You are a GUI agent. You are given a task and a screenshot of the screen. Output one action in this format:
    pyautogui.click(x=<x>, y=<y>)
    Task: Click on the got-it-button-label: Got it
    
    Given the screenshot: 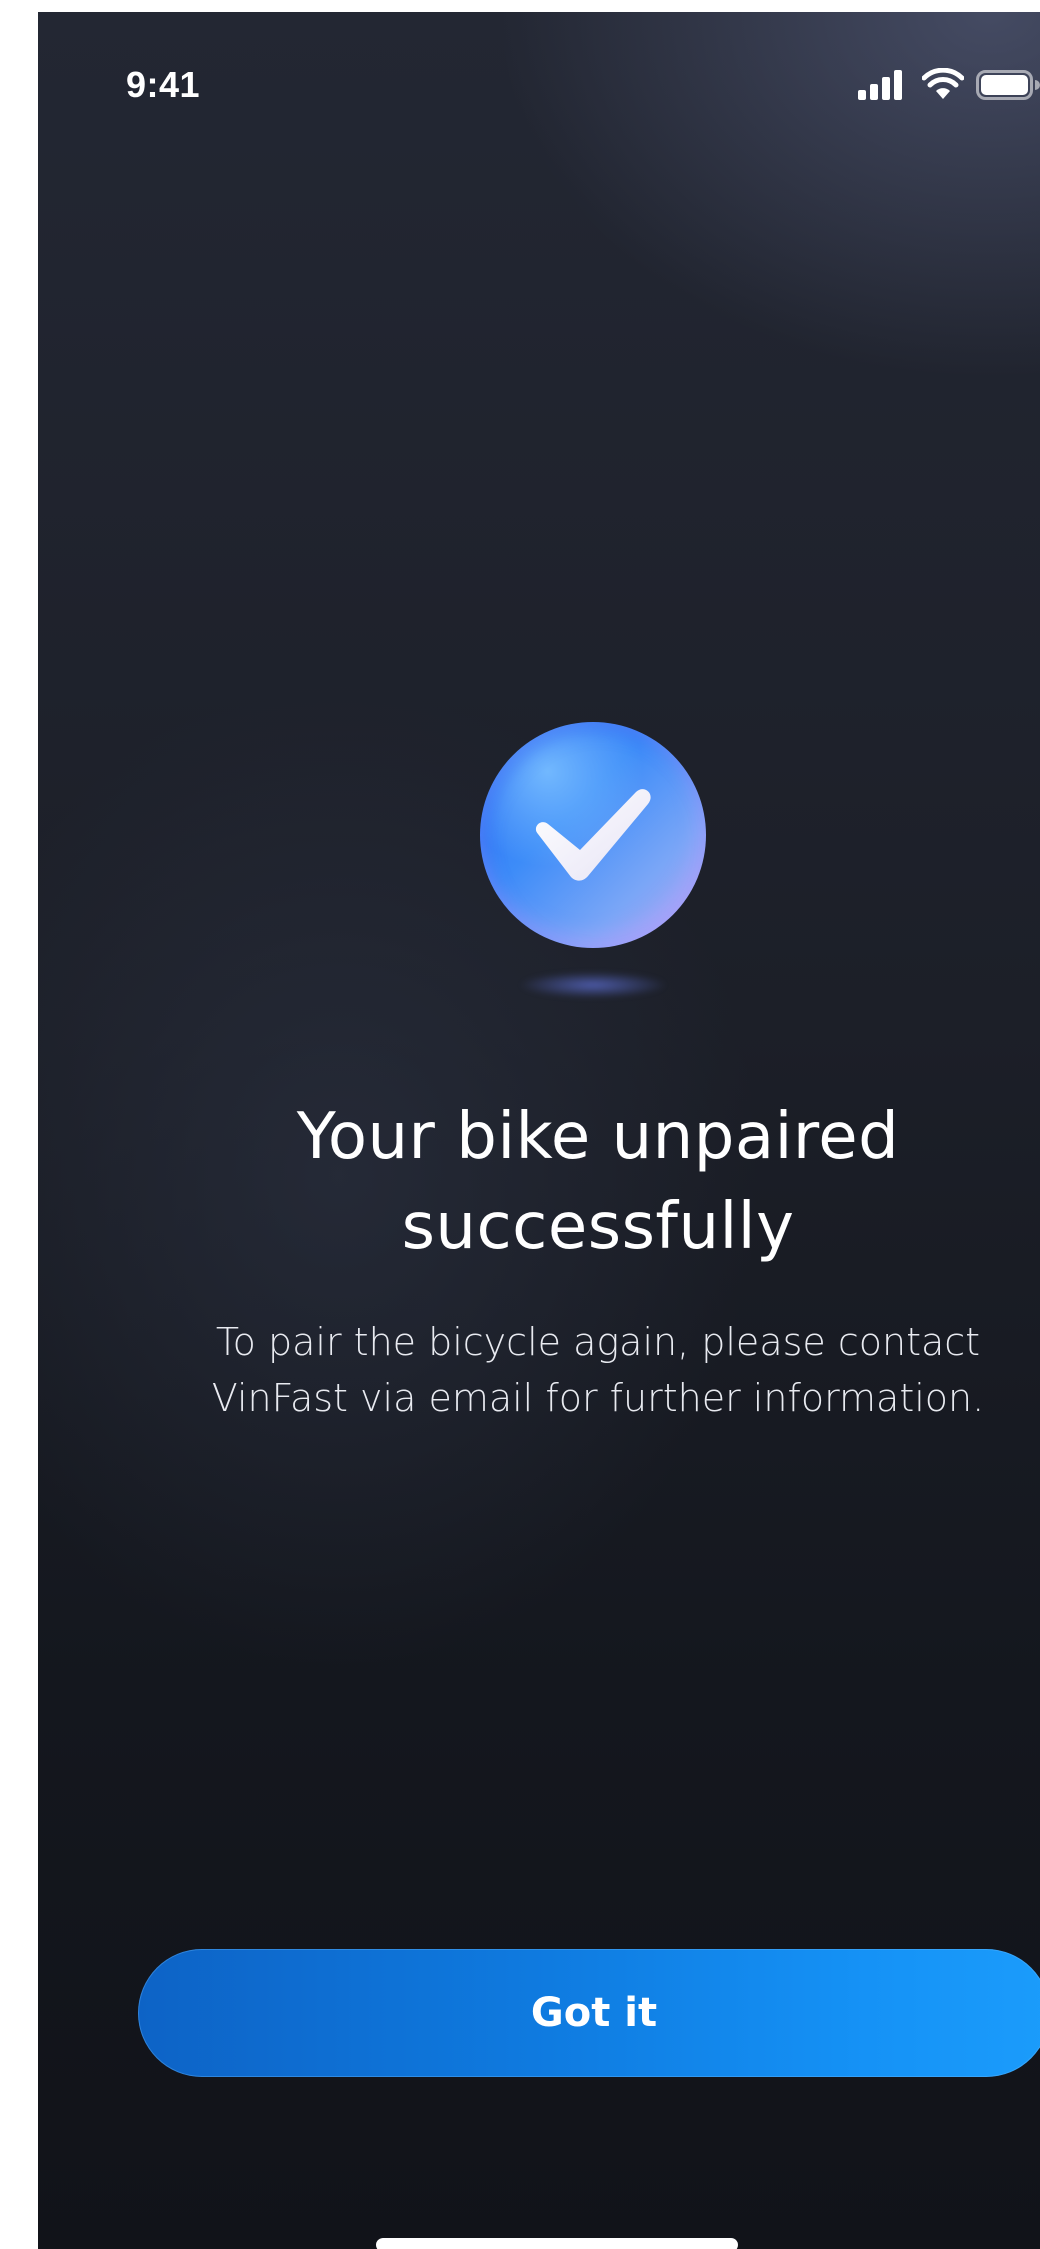 What is the action you would take?
    pyautogui.click(x=594, y=2013)
    